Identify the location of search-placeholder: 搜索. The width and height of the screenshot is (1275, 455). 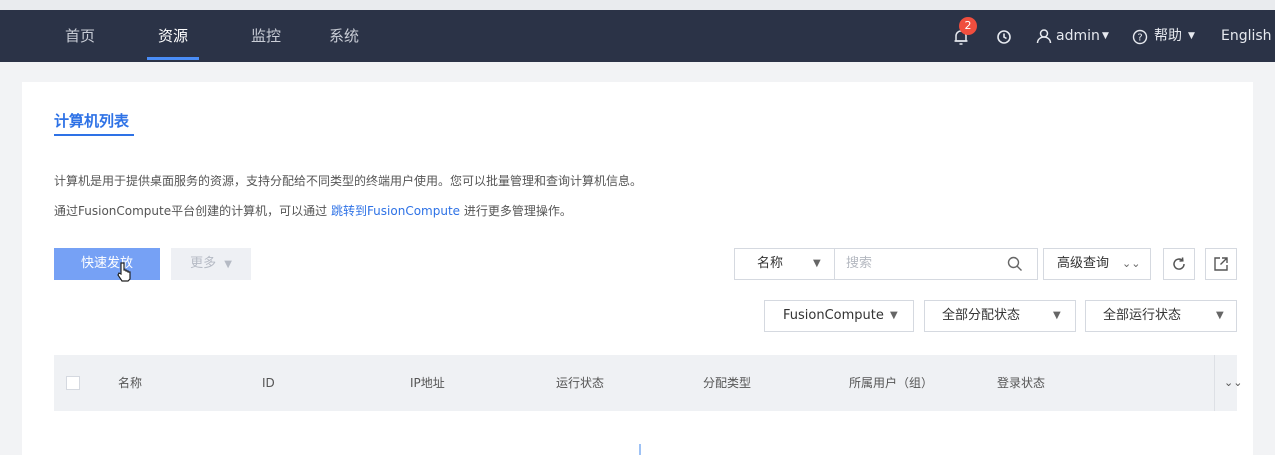
(859, 263).